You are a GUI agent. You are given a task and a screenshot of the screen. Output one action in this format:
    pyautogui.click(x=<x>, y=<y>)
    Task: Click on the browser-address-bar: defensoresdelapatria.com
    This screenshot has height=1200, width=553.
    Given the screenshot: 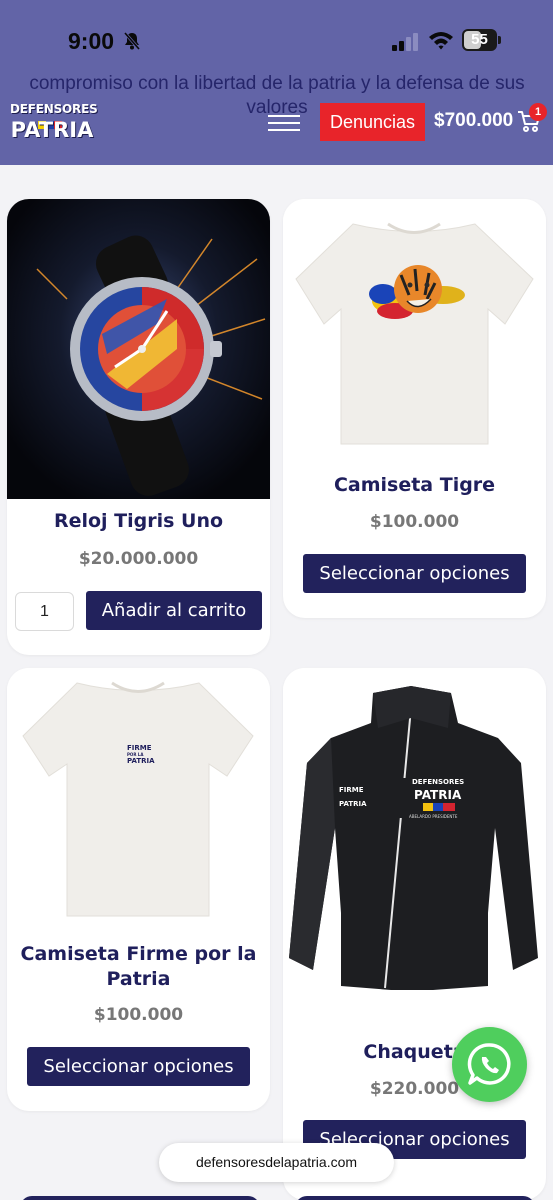 What is the action you would take?
    pyautogui.click(x=276, y=1162)
    